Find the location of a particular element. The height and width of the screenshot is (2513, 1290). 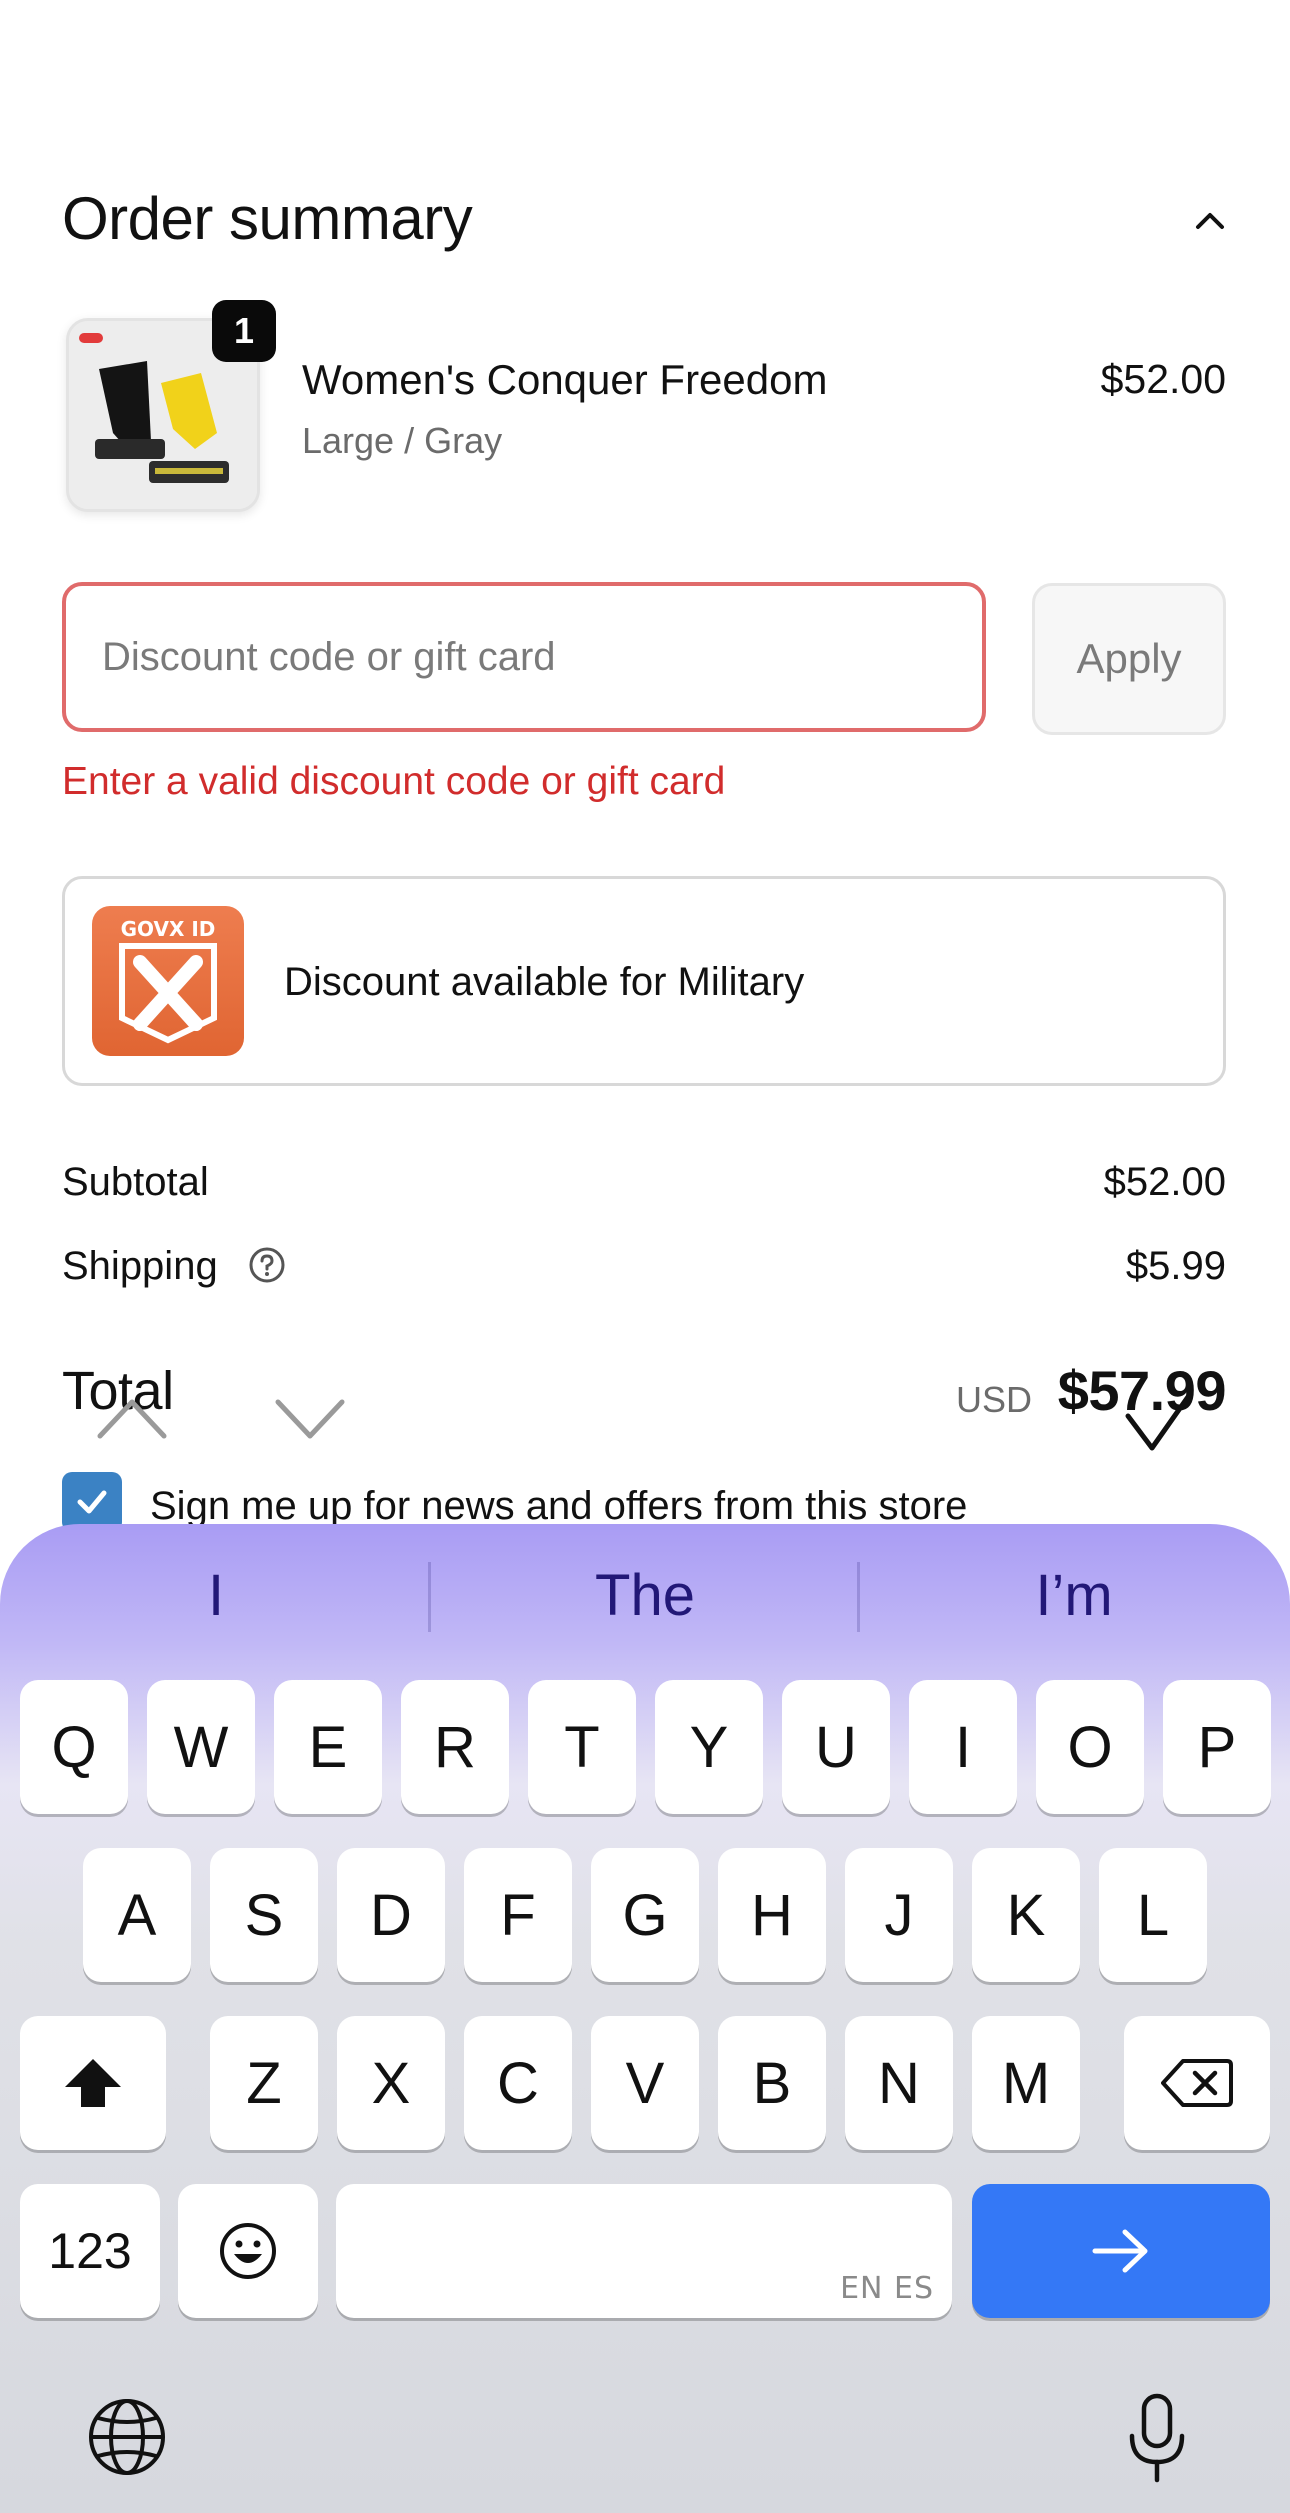

apply-button: Apply is located at coordinates (1129, 659).